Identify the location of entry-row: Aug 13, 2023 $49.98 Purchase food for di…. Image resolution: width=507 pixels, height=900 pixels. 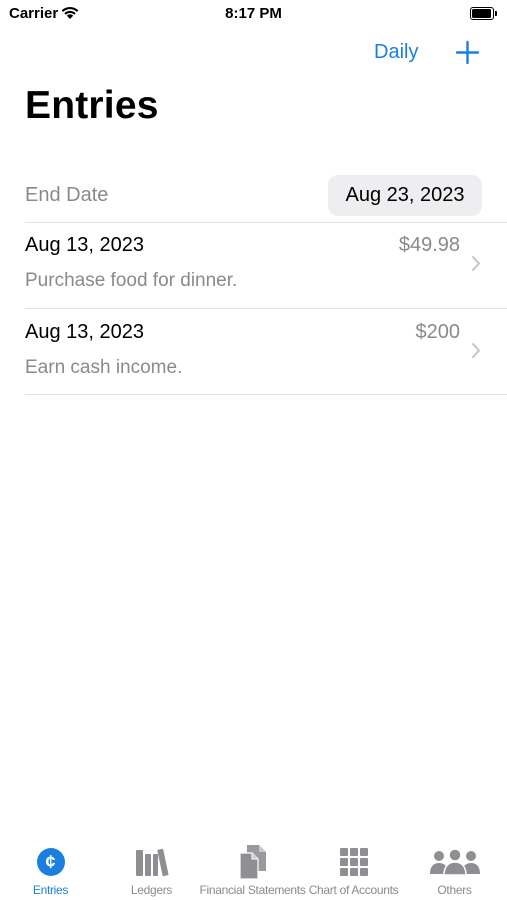
(266, 265).